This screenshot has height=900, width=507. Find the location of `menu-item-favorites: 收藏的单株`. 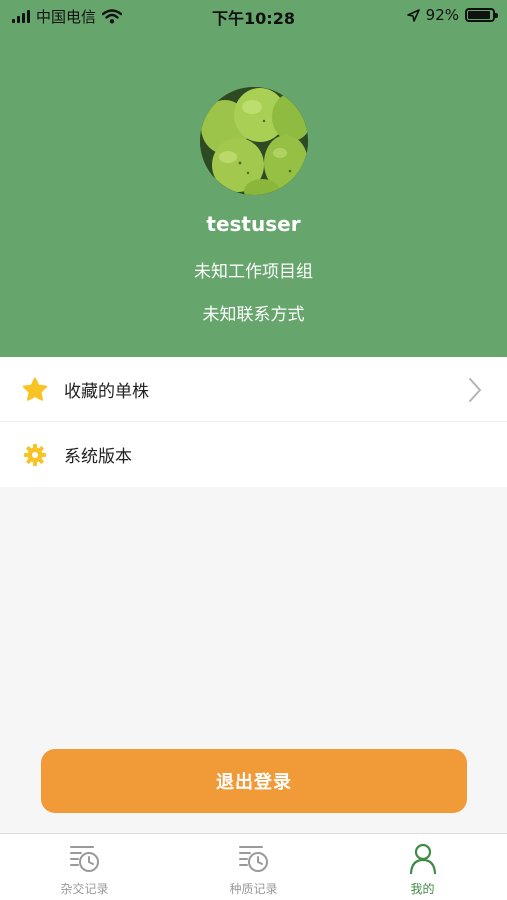

menu-item-favorites: 收藏的单株 is located at coordinates (253, 389).